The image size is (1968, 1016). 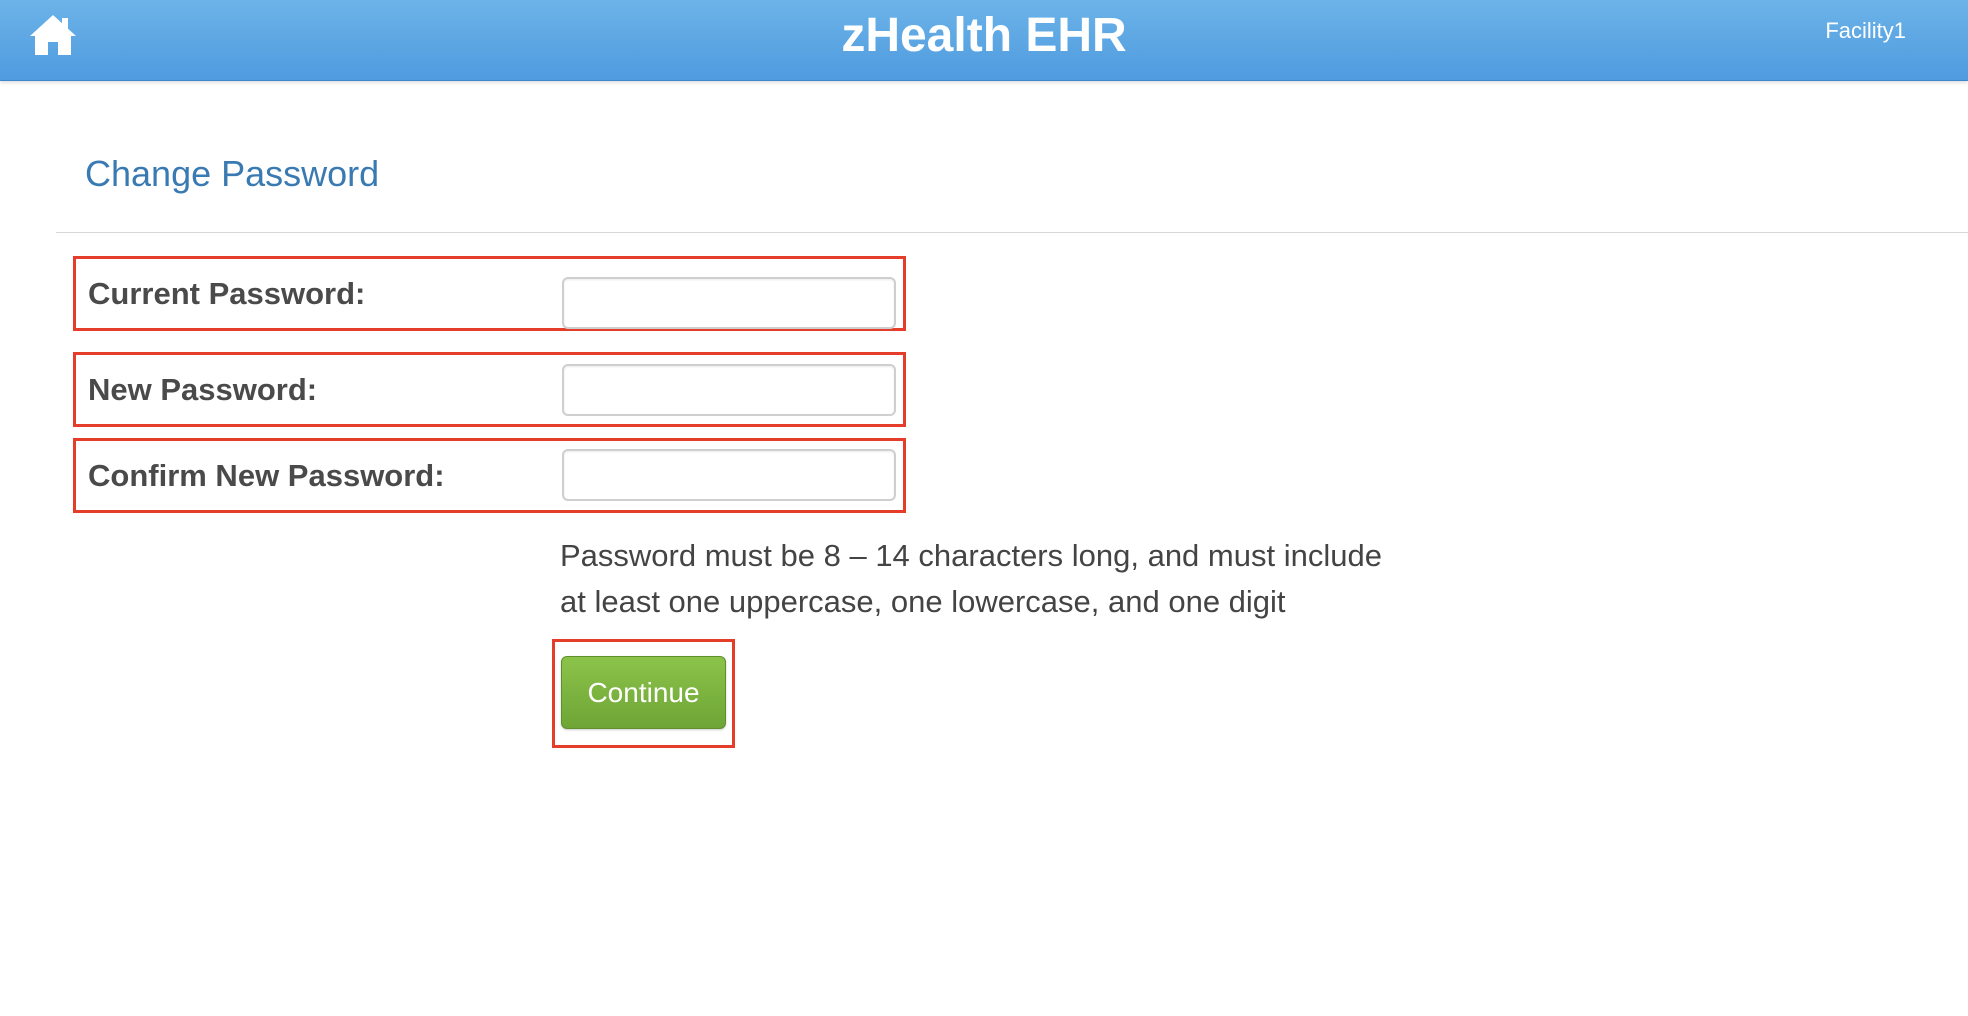 What do you see at coordinates (232, 173) in the screenshot?
I see `page-title: Change Password` at bounding box center [232, 173].